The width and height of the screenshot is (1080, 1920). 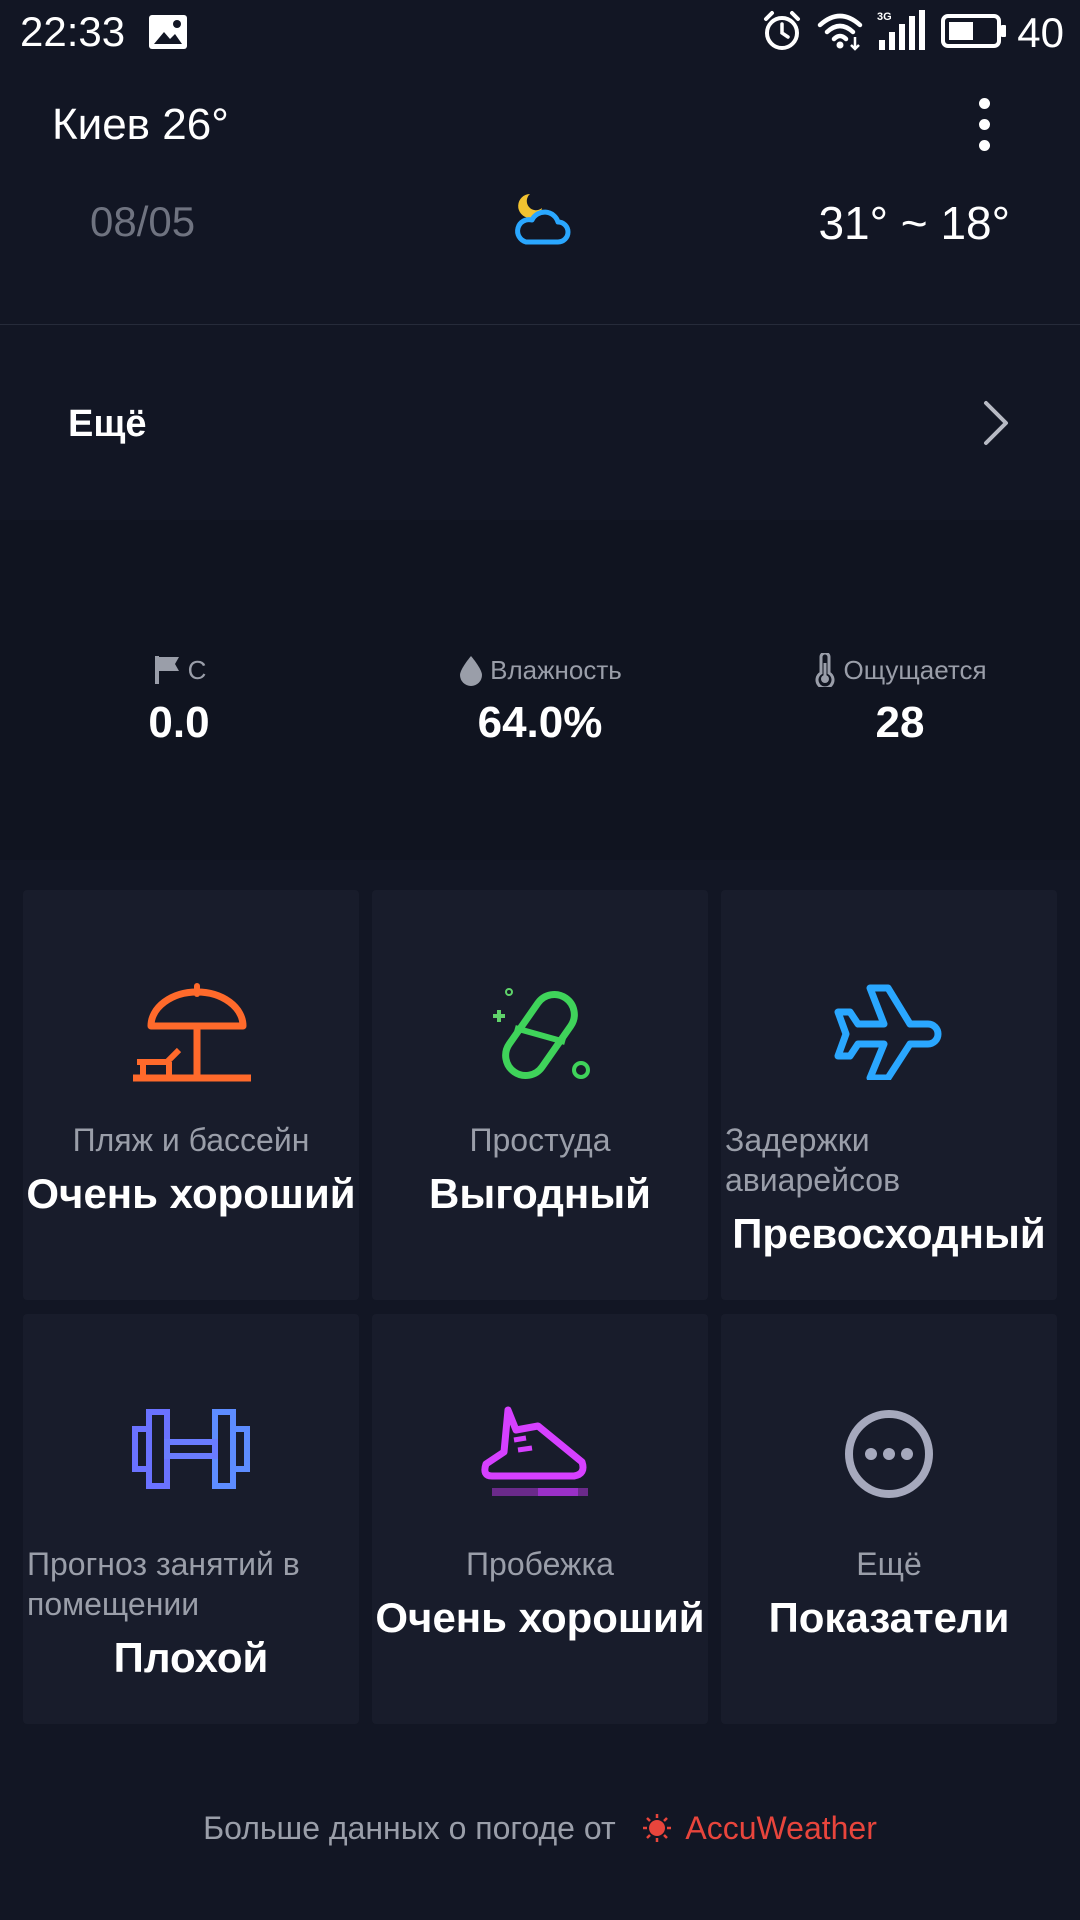 I want to click on more-row: Ещё, so click(x=540, y=422).